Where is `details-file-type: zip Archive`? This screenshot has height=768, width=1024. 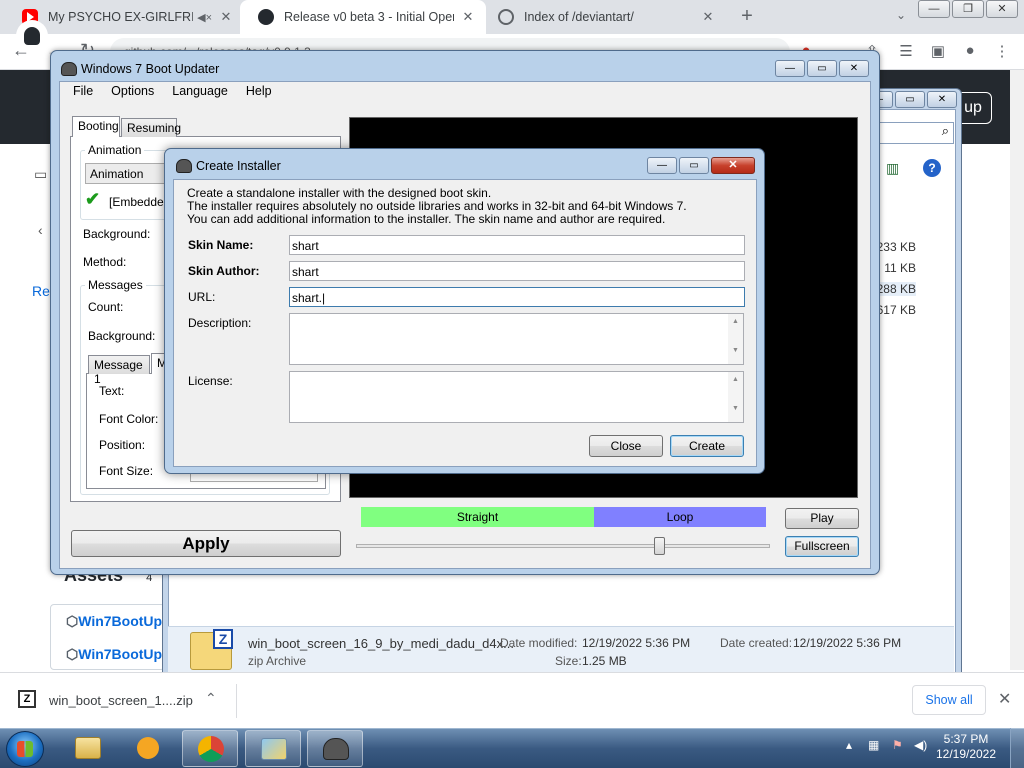
details-file-type: zip Archive is located at coordinates (277, 661).